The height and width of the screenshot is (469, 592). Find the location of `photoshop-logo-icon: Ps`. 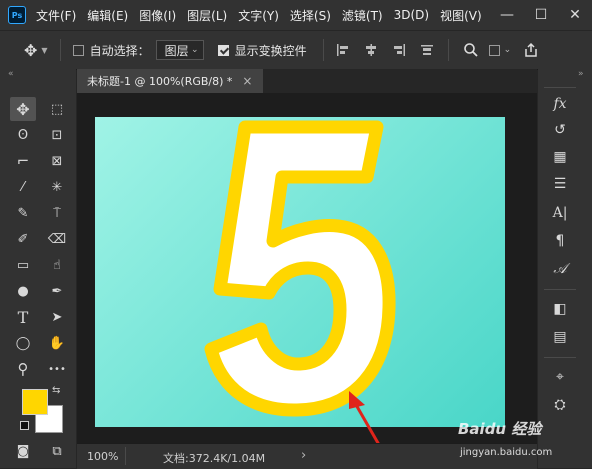

photoshop-logo-icon: Ps is located at coordinates (17, 15).